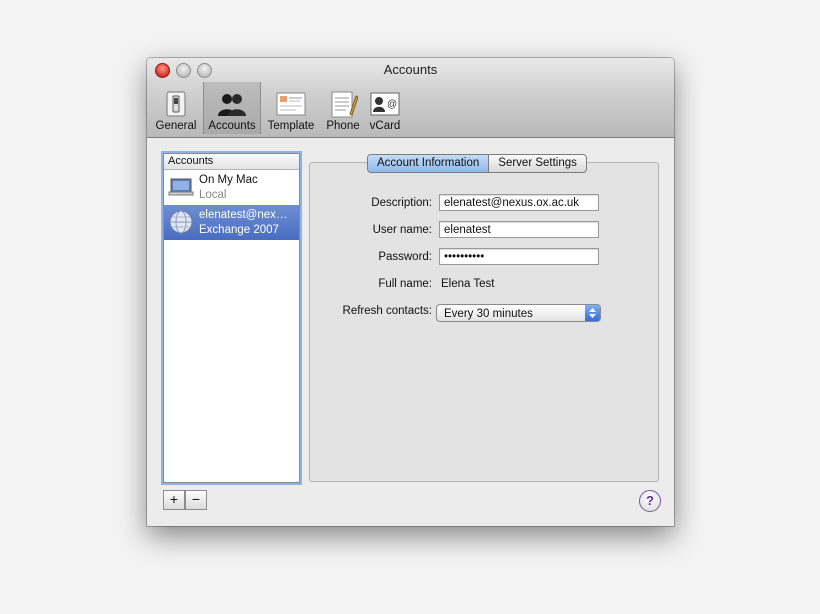 The width and height of the screenshot is (820, 614). Describe the element at coordinates (537, 163) in the screenshot. I see `tab-server-settings: Server Settings` at that location.